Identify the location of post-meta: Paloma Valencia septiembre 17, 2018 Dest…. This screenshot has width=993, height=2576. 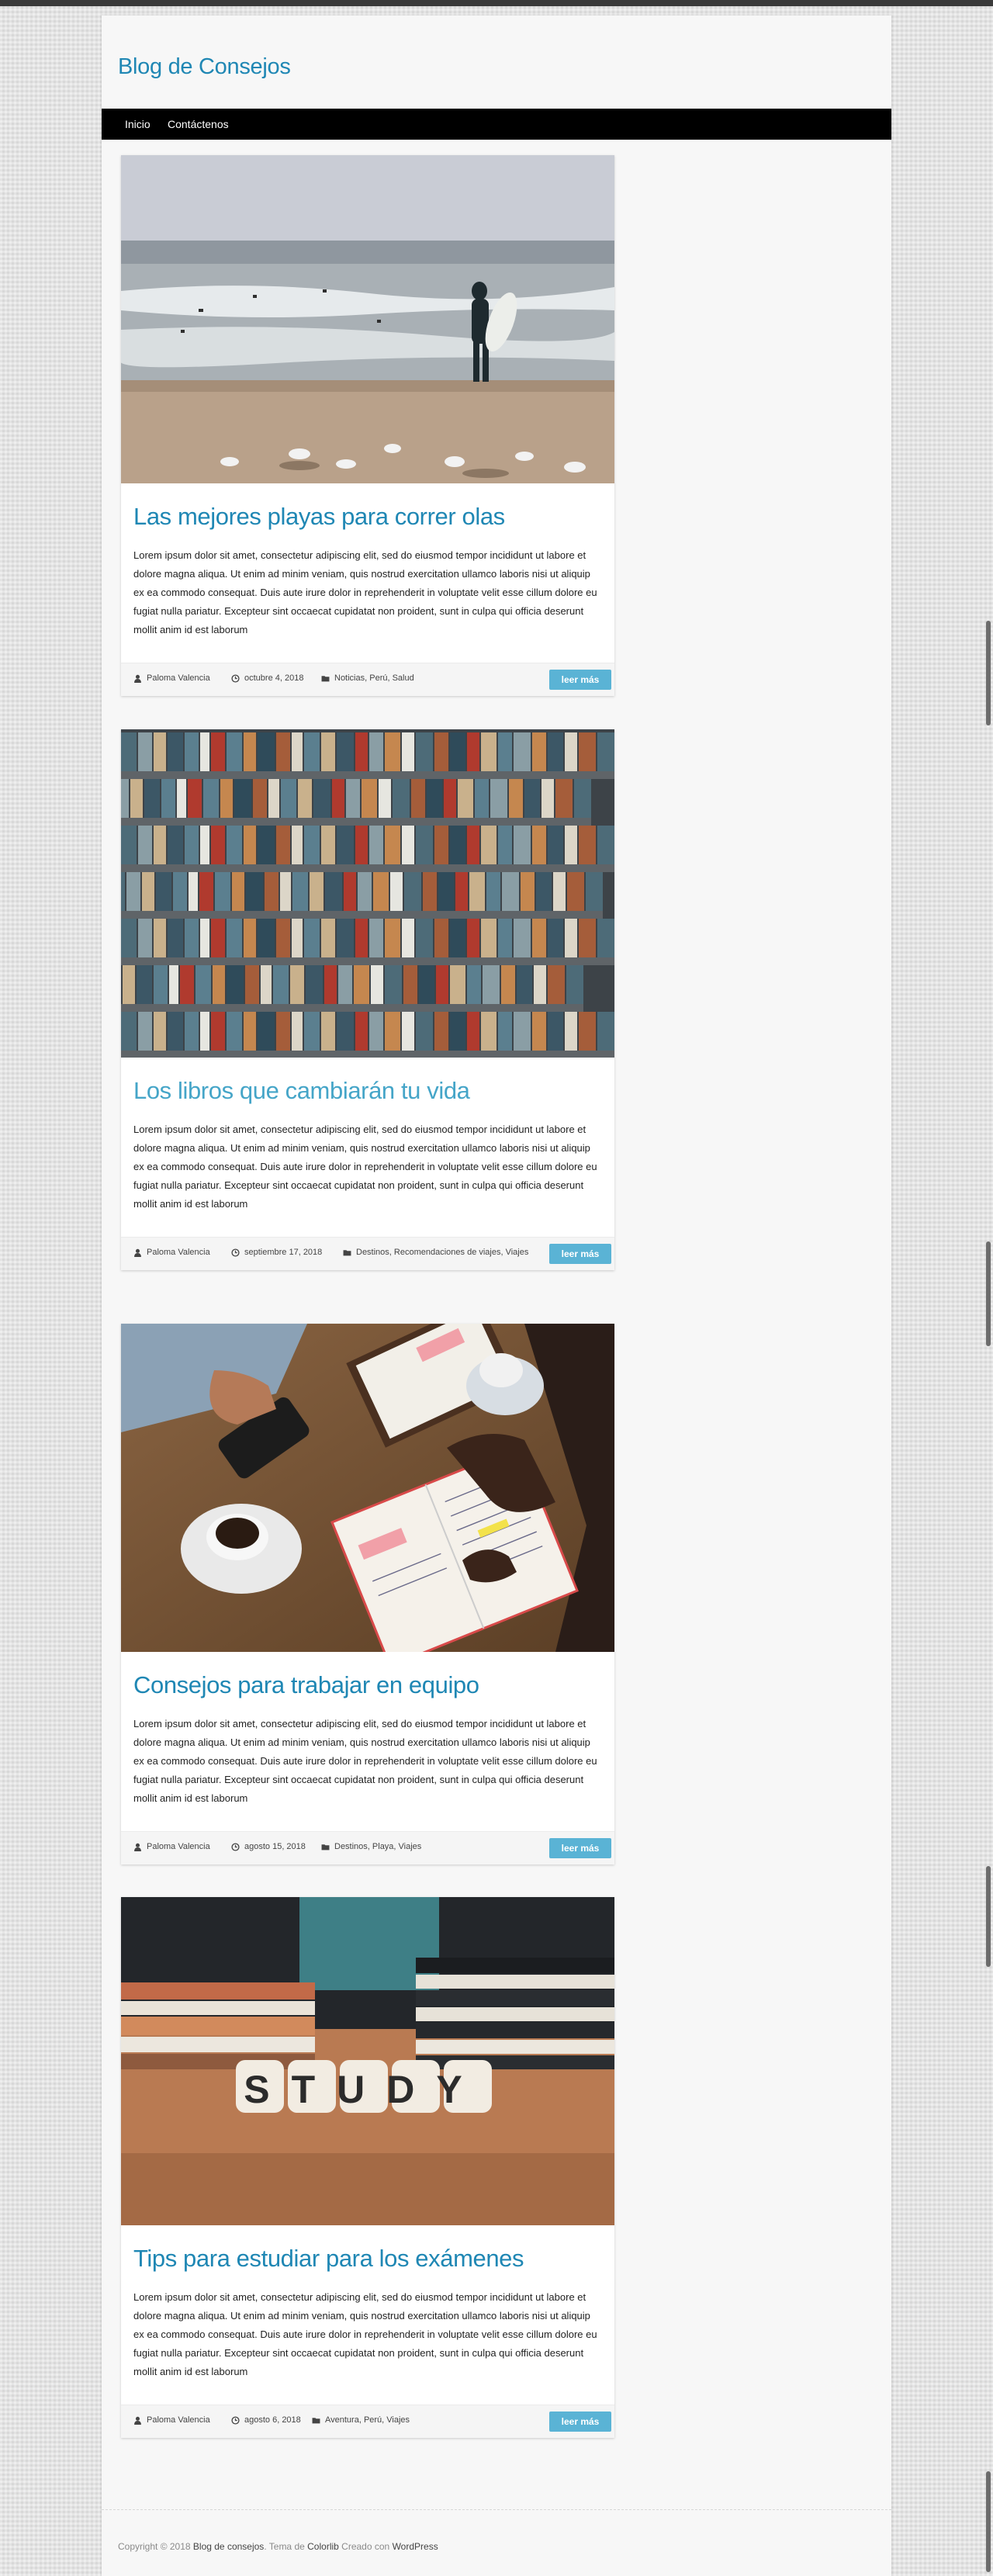
(367, 1253).